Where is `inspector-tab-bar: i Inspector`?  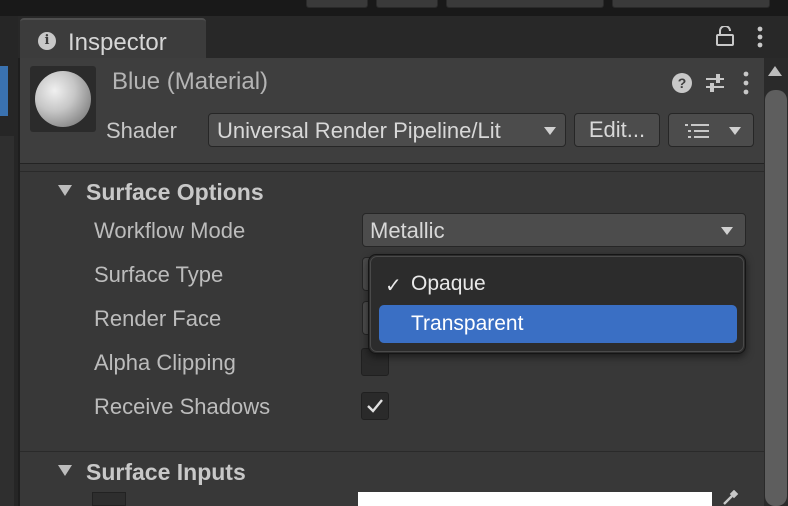 inspector-tab-bar: i Inspector is located at coordinates (403, 37).